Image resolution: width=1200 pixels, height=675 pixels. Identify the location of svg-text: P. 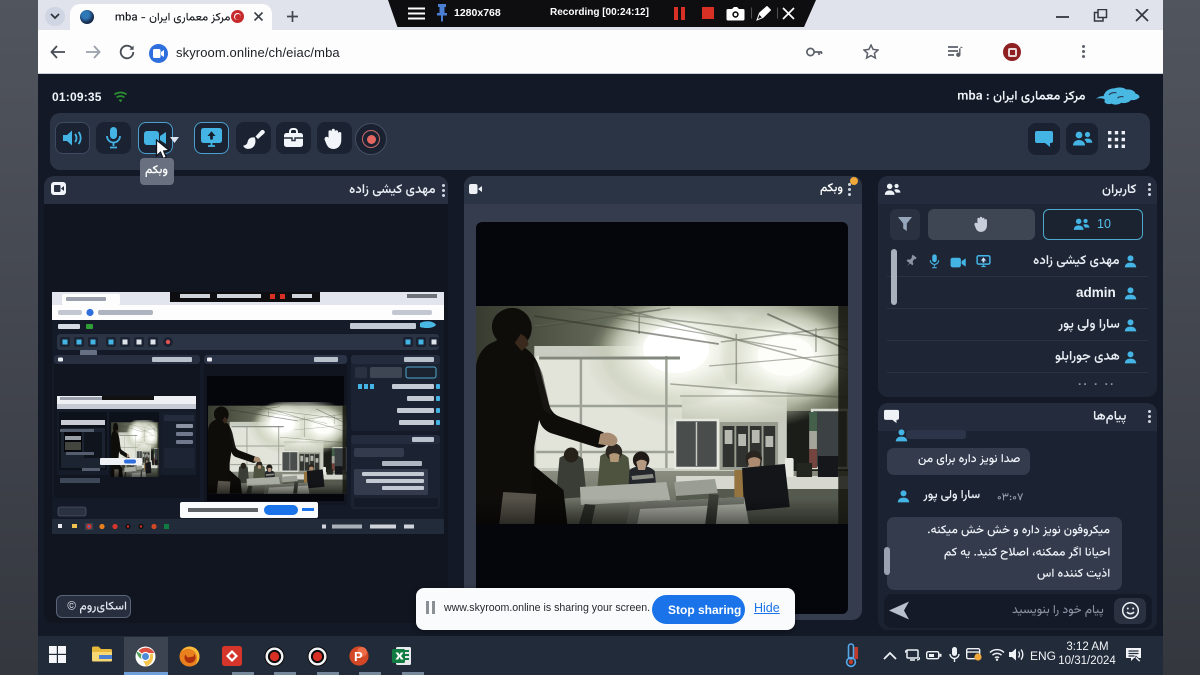
(358, 656).